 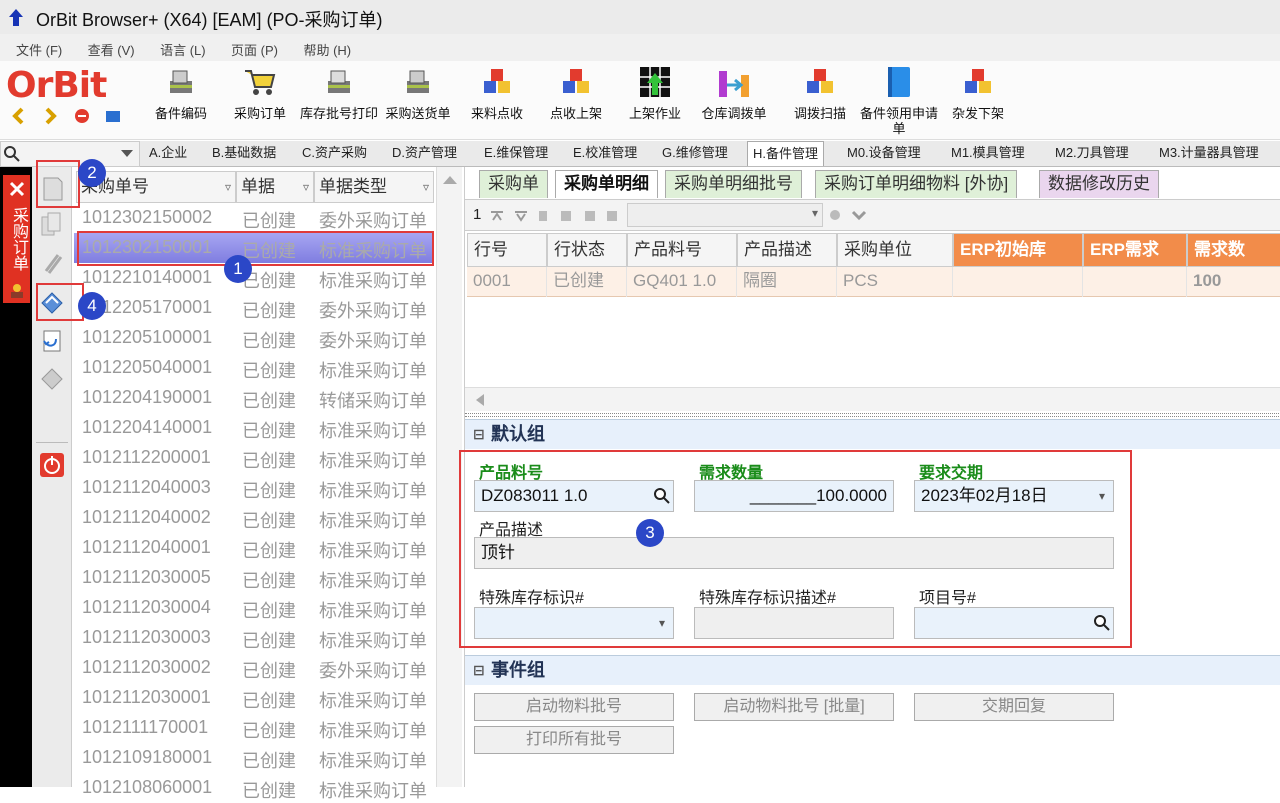 What do you see at coordinates (254, 788) in the screenshot?
I see `table-row: 1012108060001 已创建 标准采购订单` at bounding box center [254, 788].